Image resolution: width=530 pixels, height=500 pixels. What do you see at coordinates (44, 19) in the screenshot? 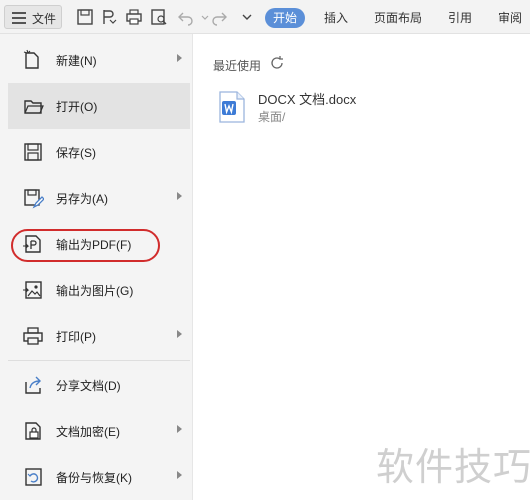
I see `file-menu-label: 文件` at bounding box center [44, 19].